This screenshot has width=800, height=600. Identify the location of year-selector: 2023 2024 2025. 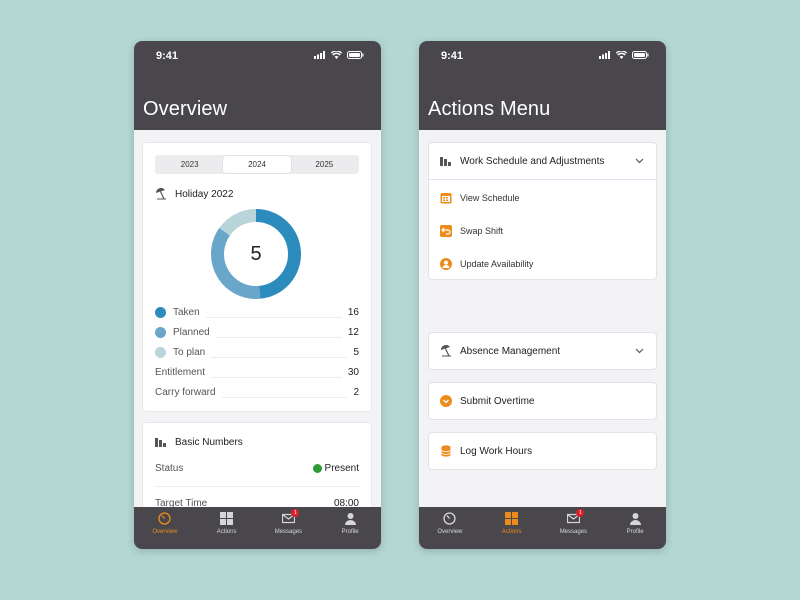
(257, 164).